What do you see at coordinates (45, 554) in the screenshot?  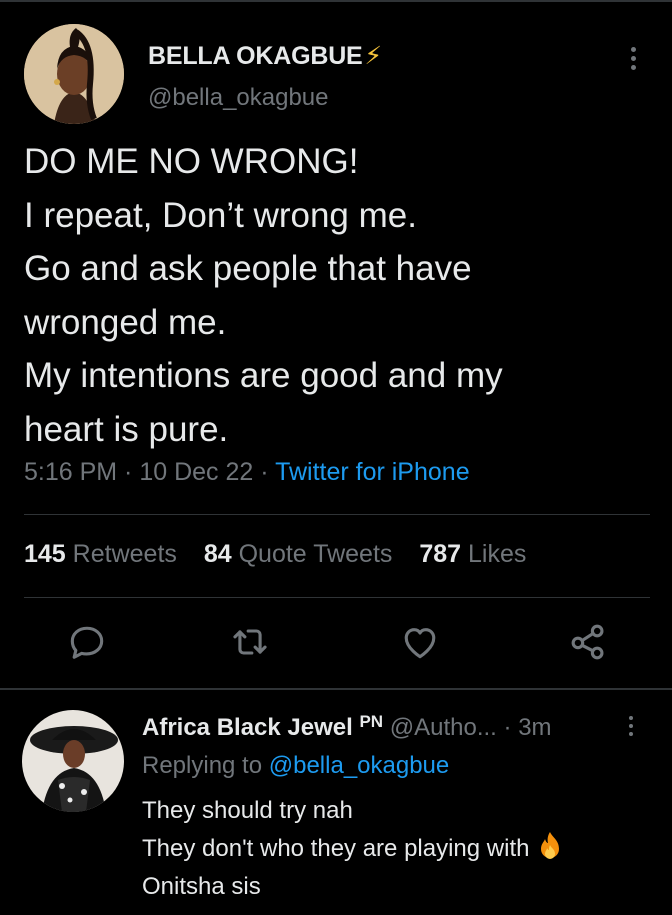 I see `retweets-count: 145` at bounding box center [45, 554].